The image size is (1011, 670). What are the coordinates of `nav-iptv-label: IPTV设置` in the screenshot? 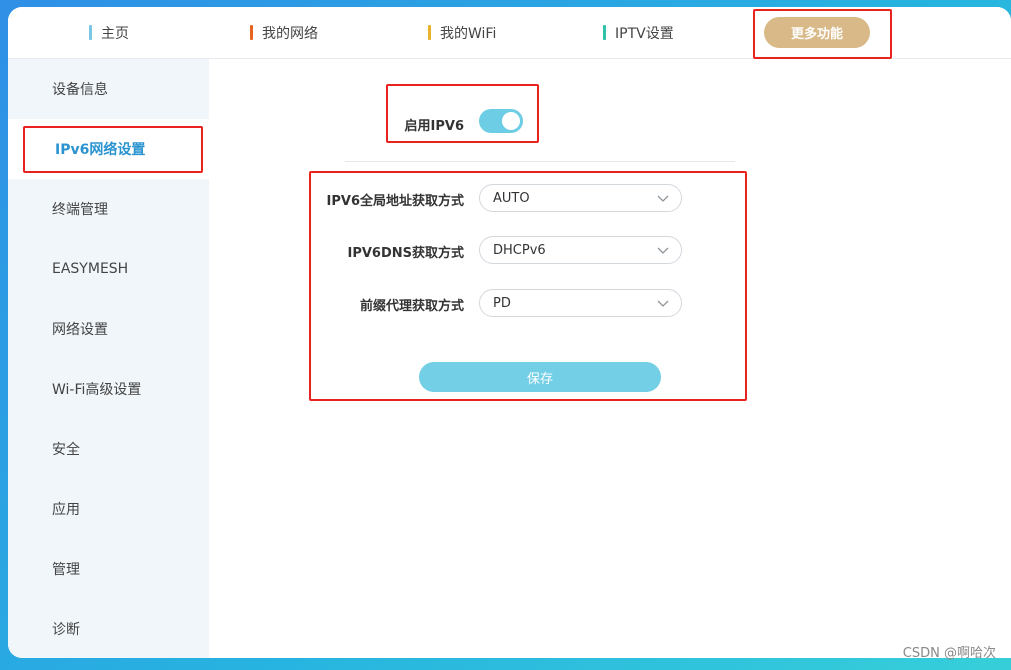 It's located at (644, 33).